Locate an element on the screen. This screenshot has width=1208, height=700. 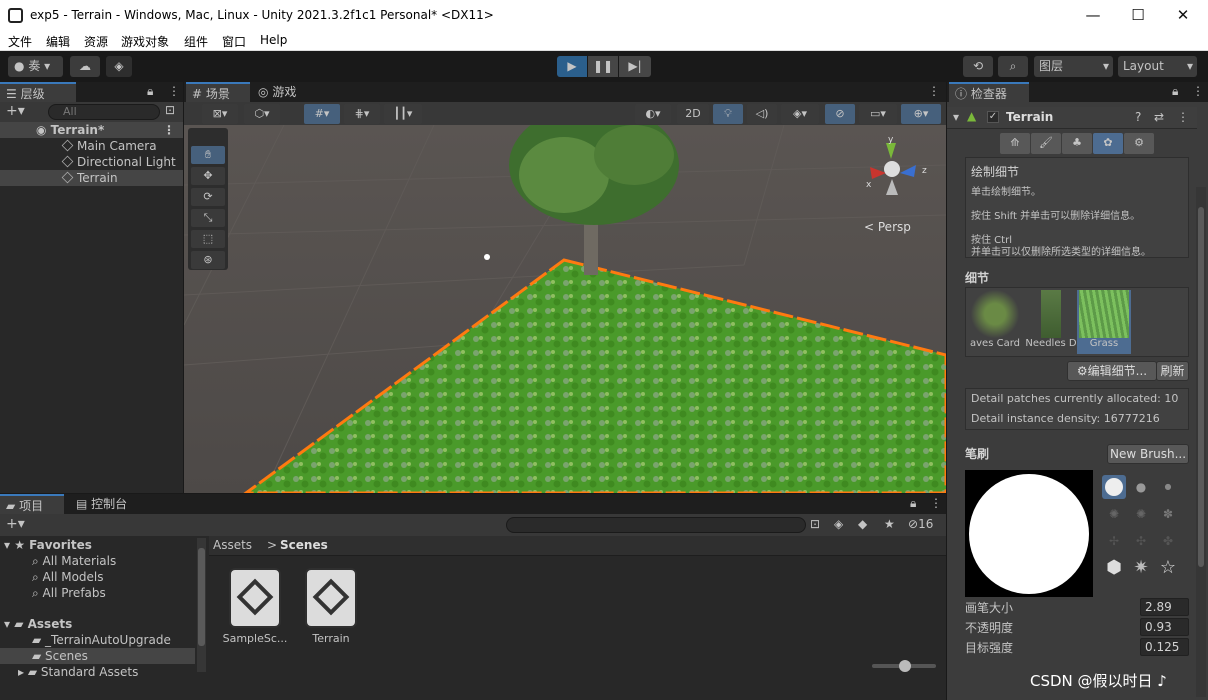
tab-console: ▤ 控制台 is located at coordinates (105, 504).